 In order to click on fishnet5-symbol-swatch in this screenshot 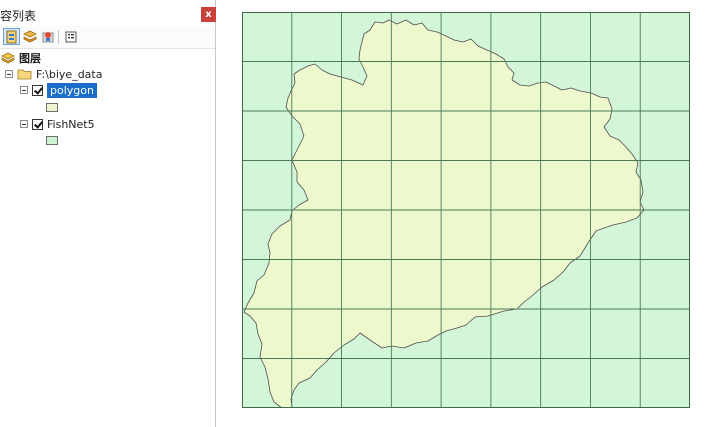, I will do `click(52, 140)`.